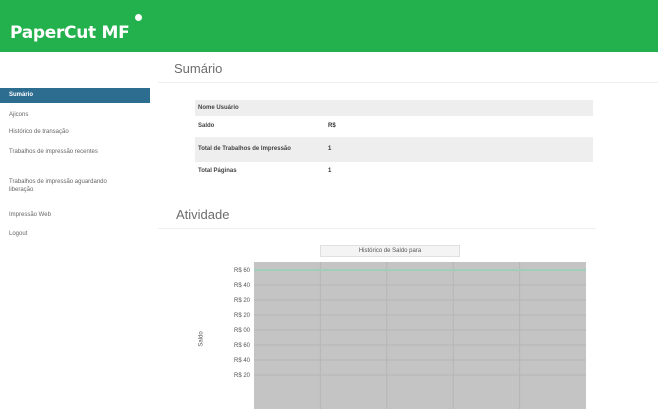 The width and height of the screenshot is (658, 409). I want to click on y-tick-label: R$ 00, so click(242, 331).